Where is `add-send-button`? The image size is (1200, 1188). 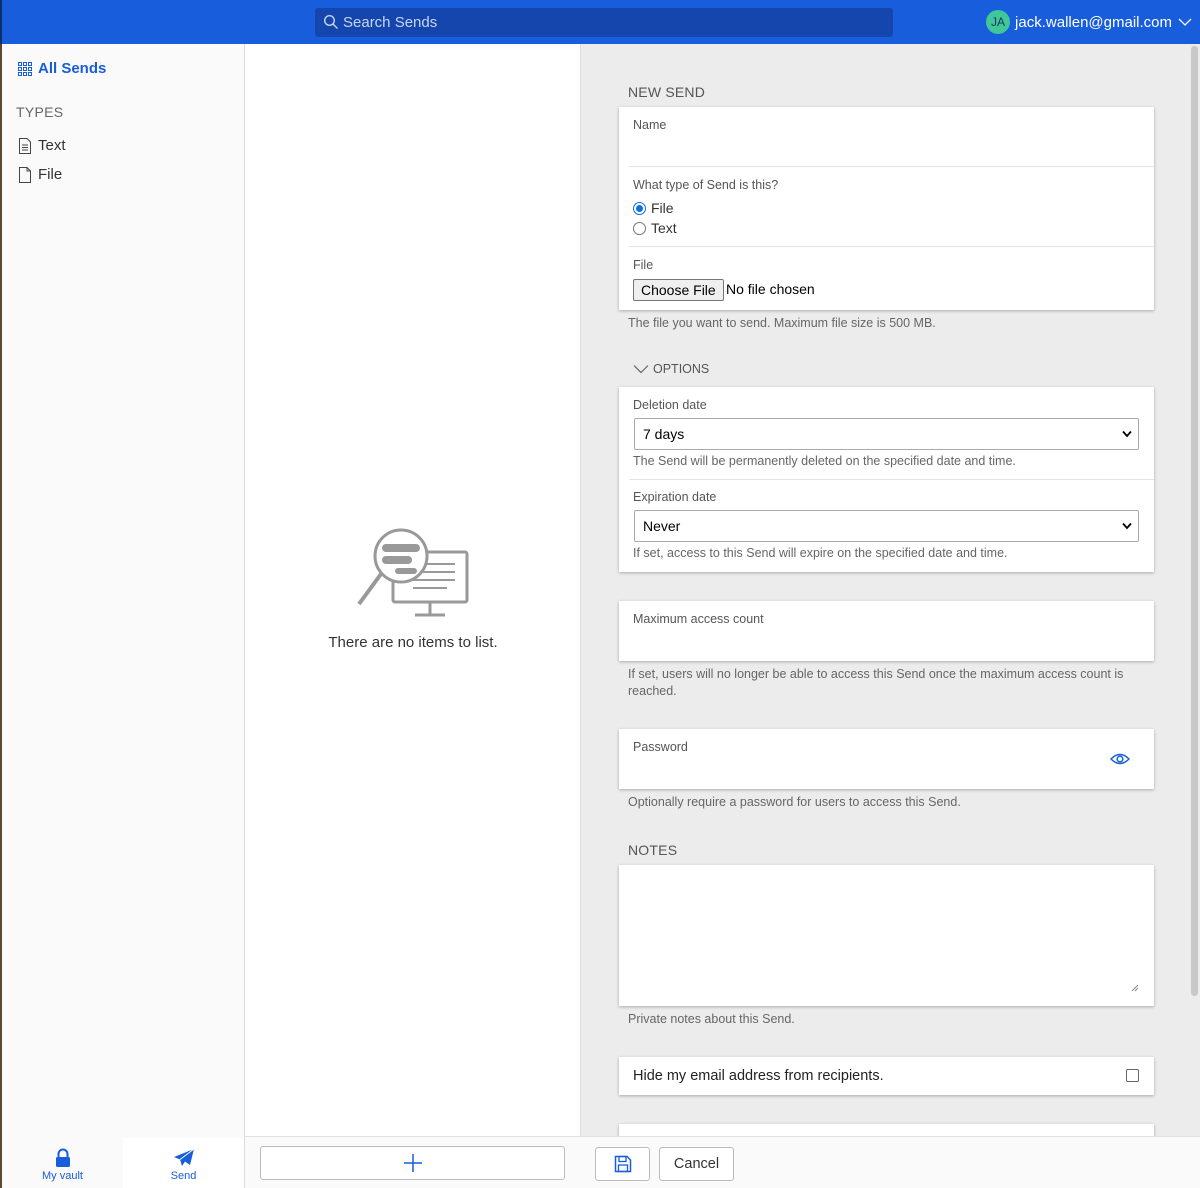
add-send-button is located at coordinates (412, 1163).